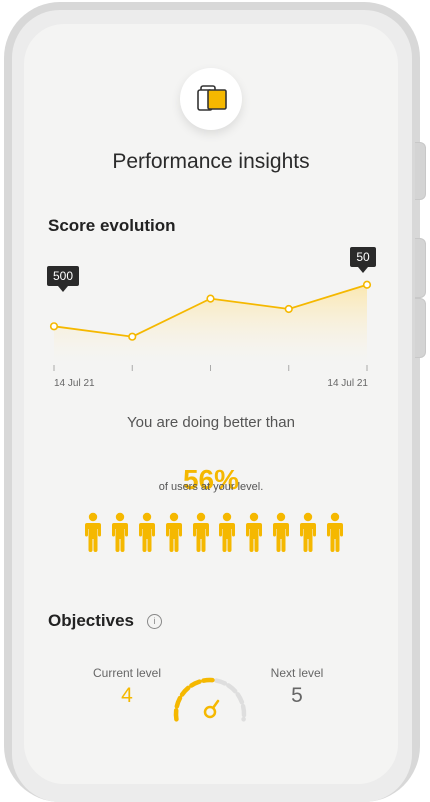 This screenshot has width=430, height=802. I want to click on level-gauge, so click(210, 699).